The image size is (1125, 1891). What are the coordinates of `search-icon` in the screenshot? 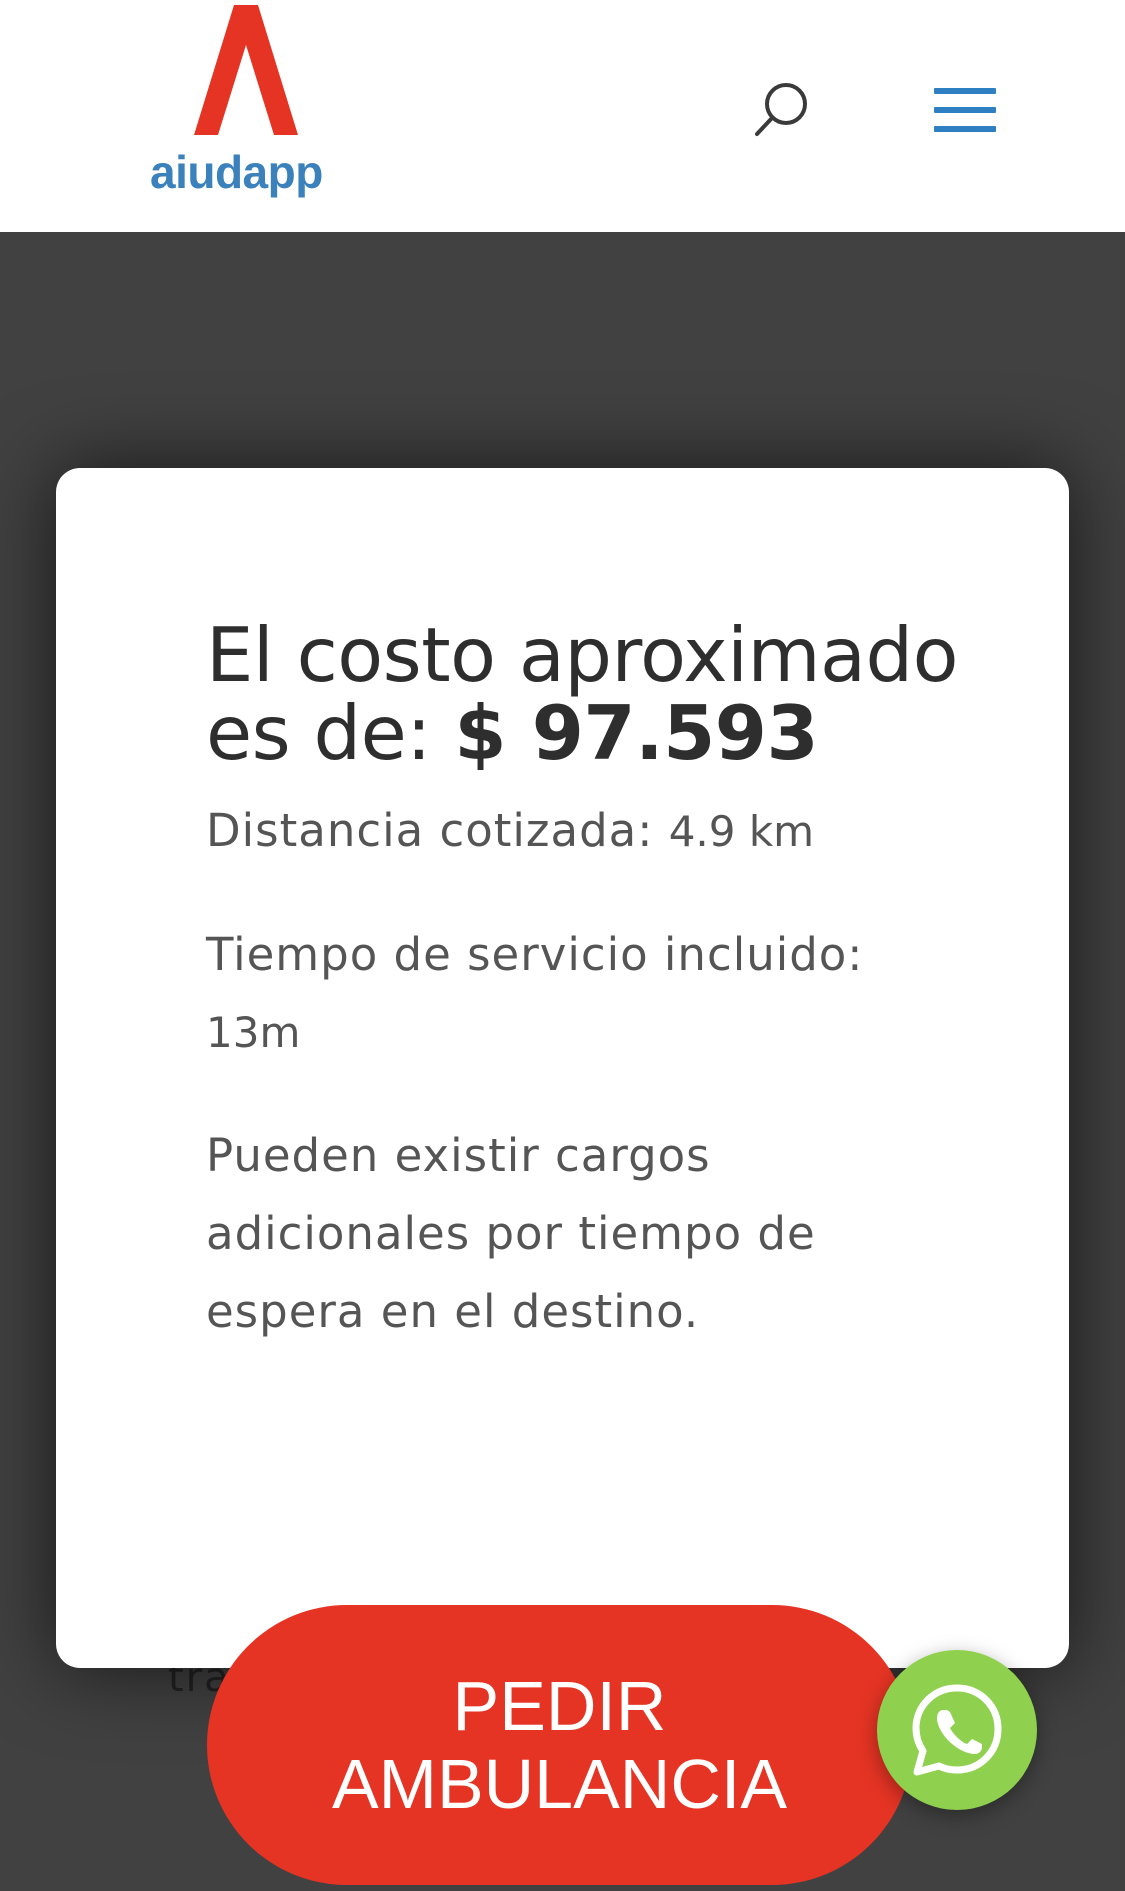 It's located at (781, 109).